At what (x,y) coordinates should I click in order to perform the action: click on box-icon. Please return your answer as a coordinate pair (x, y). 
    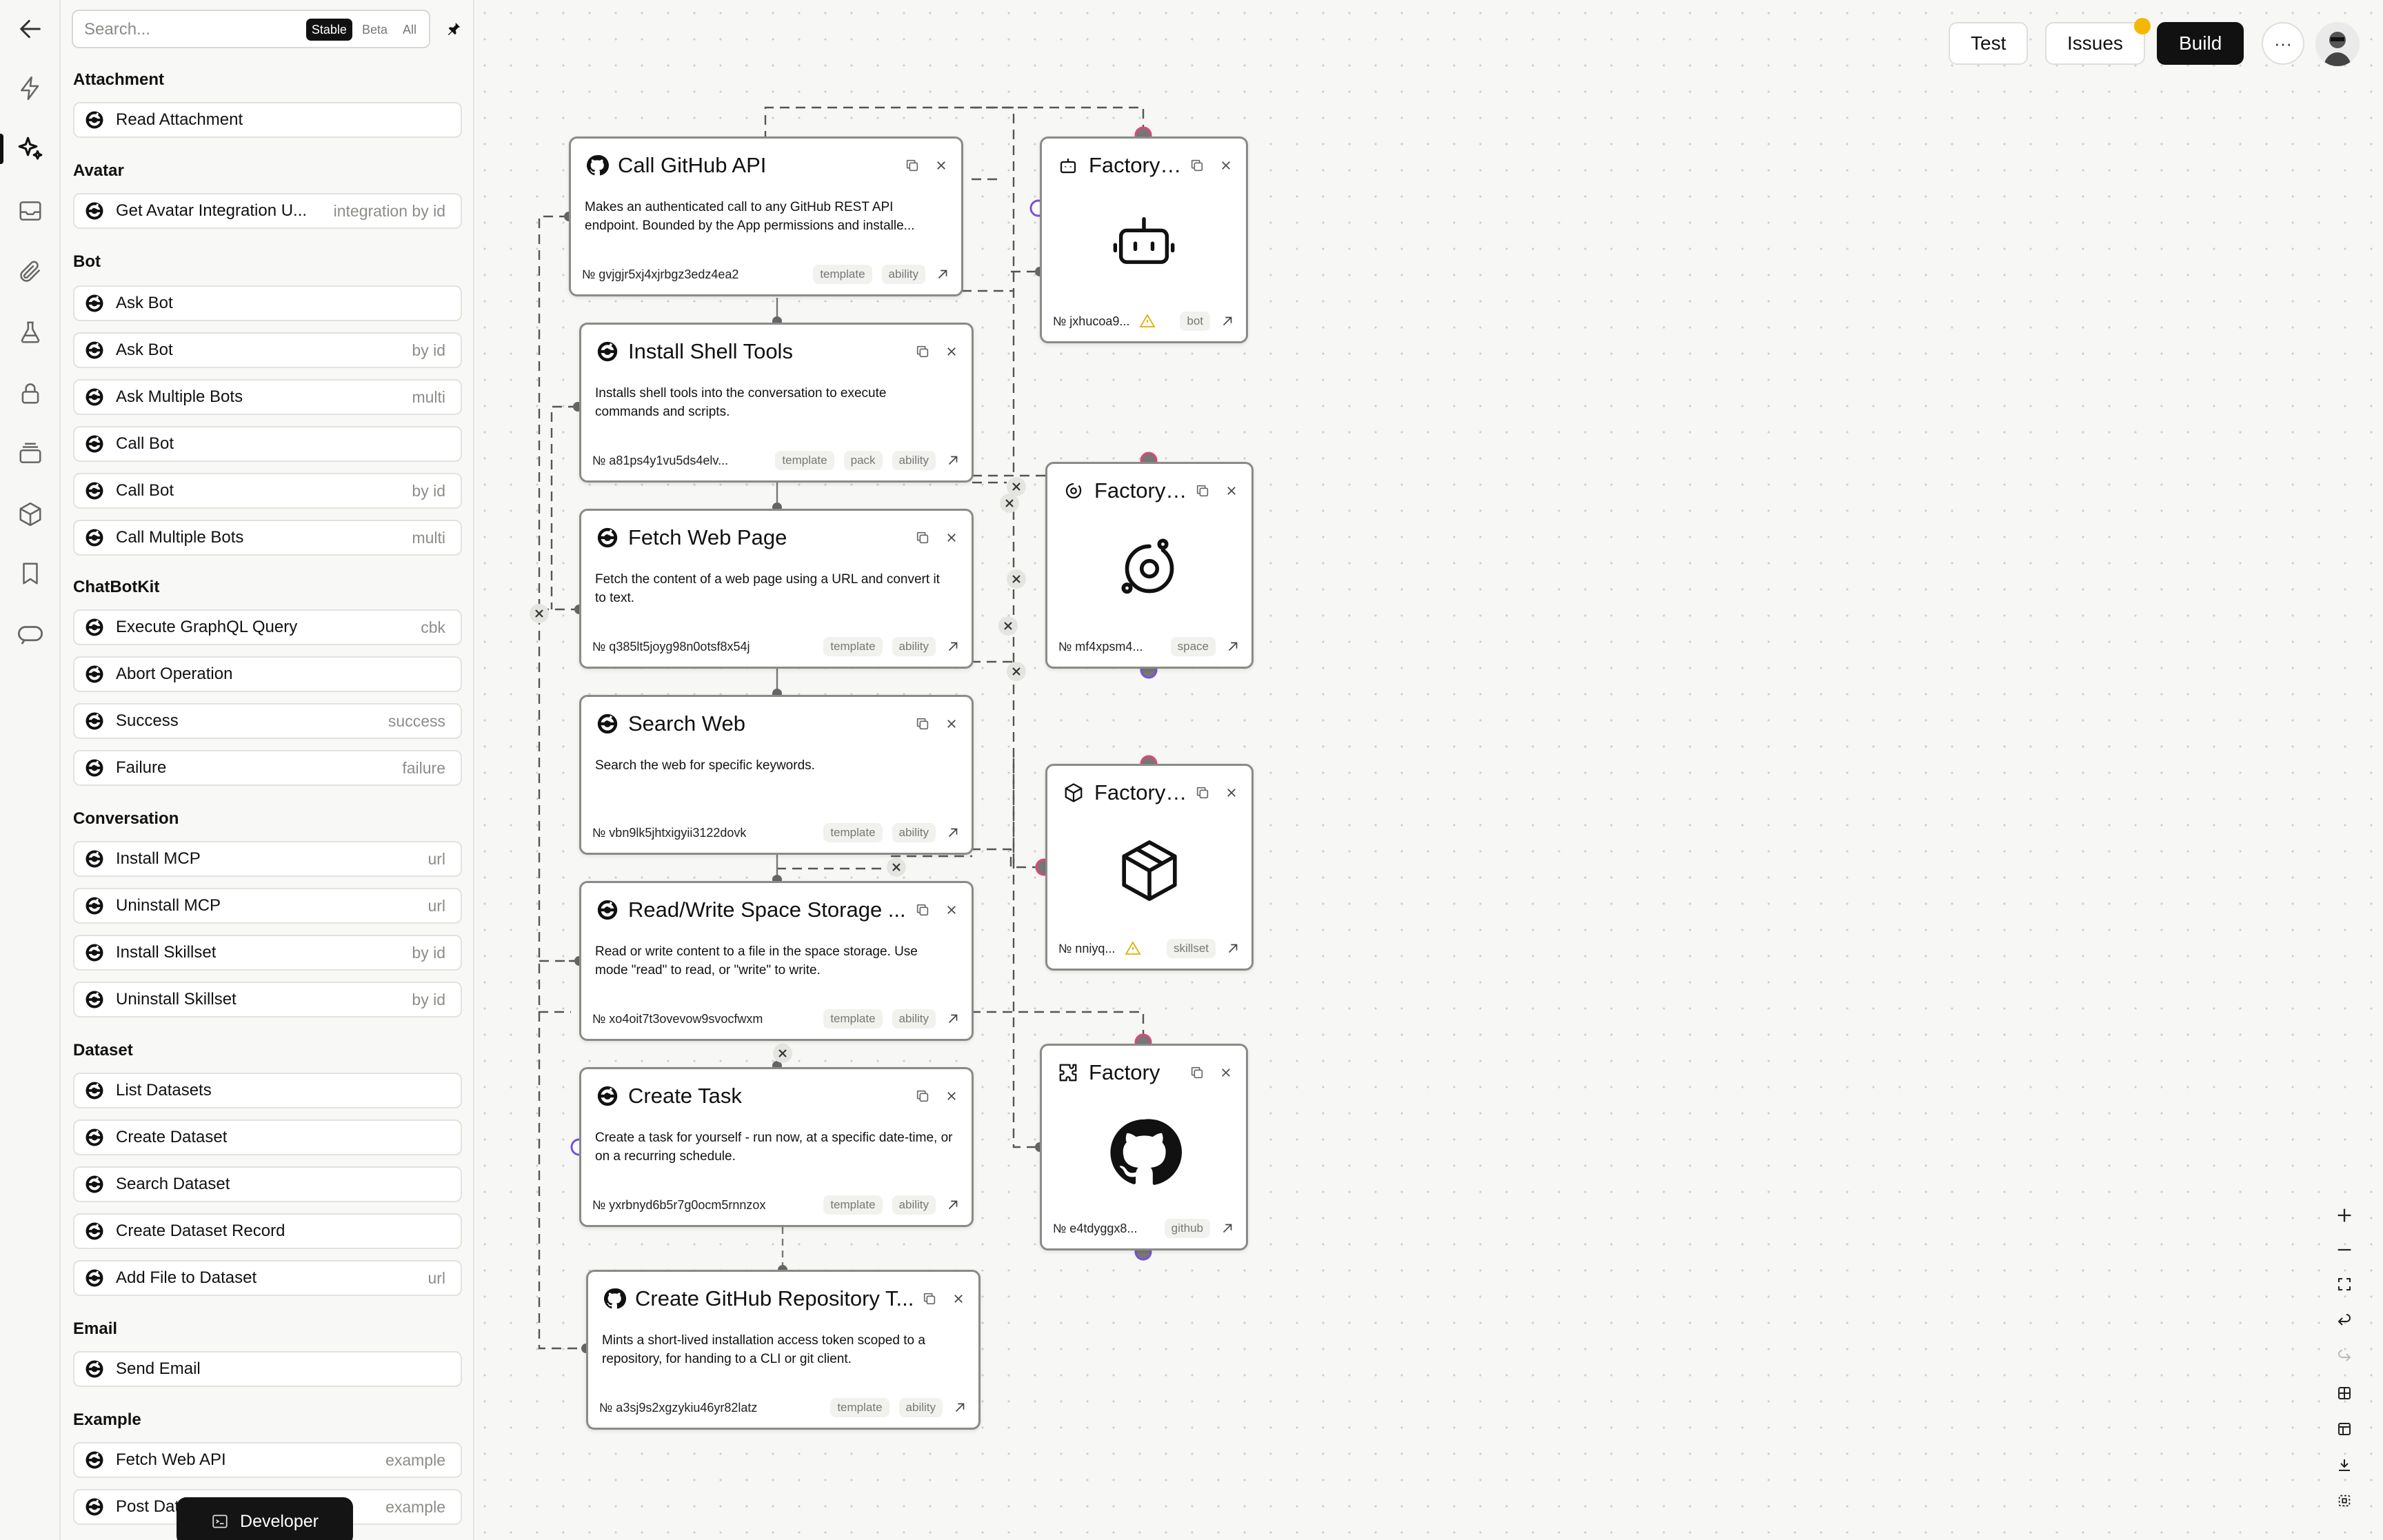
    Looking at the image, I should click on (1149, 871).